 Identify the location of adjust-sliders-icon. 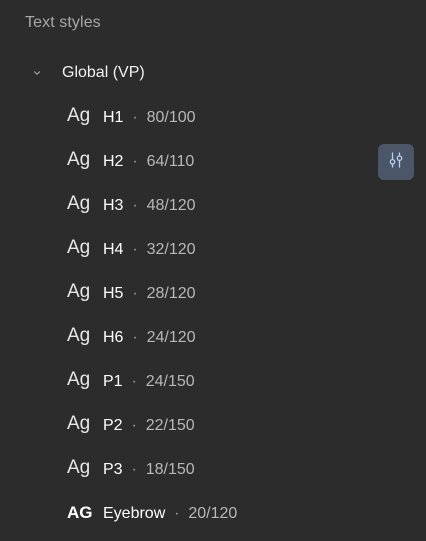
(396, 162).